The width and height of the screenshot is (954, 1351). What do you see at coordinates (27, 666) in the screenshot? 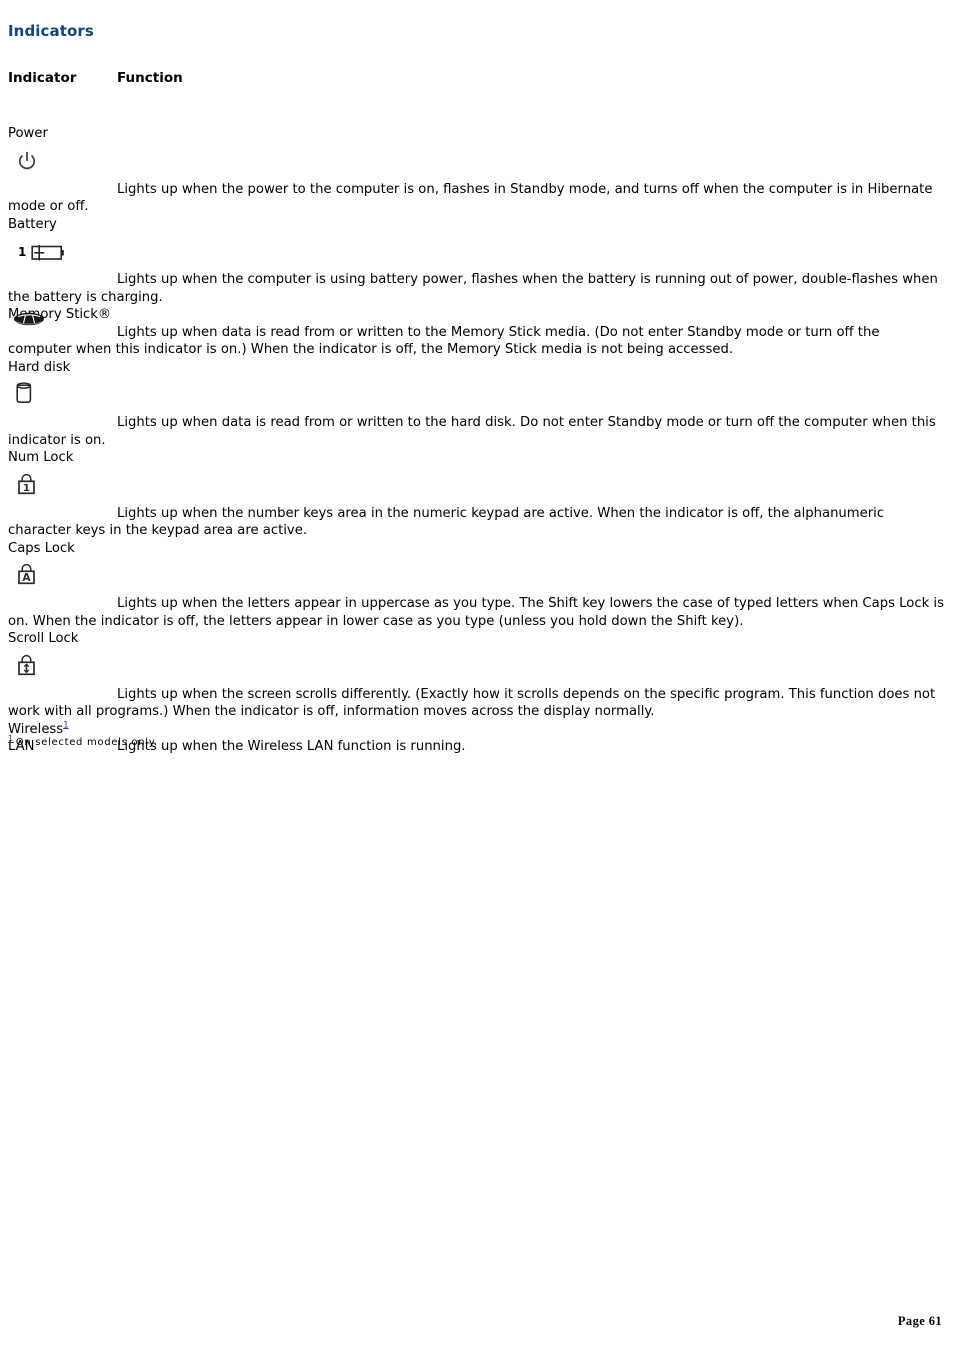
I see `scroll-lock-icon` at bounding box center [27, 666].